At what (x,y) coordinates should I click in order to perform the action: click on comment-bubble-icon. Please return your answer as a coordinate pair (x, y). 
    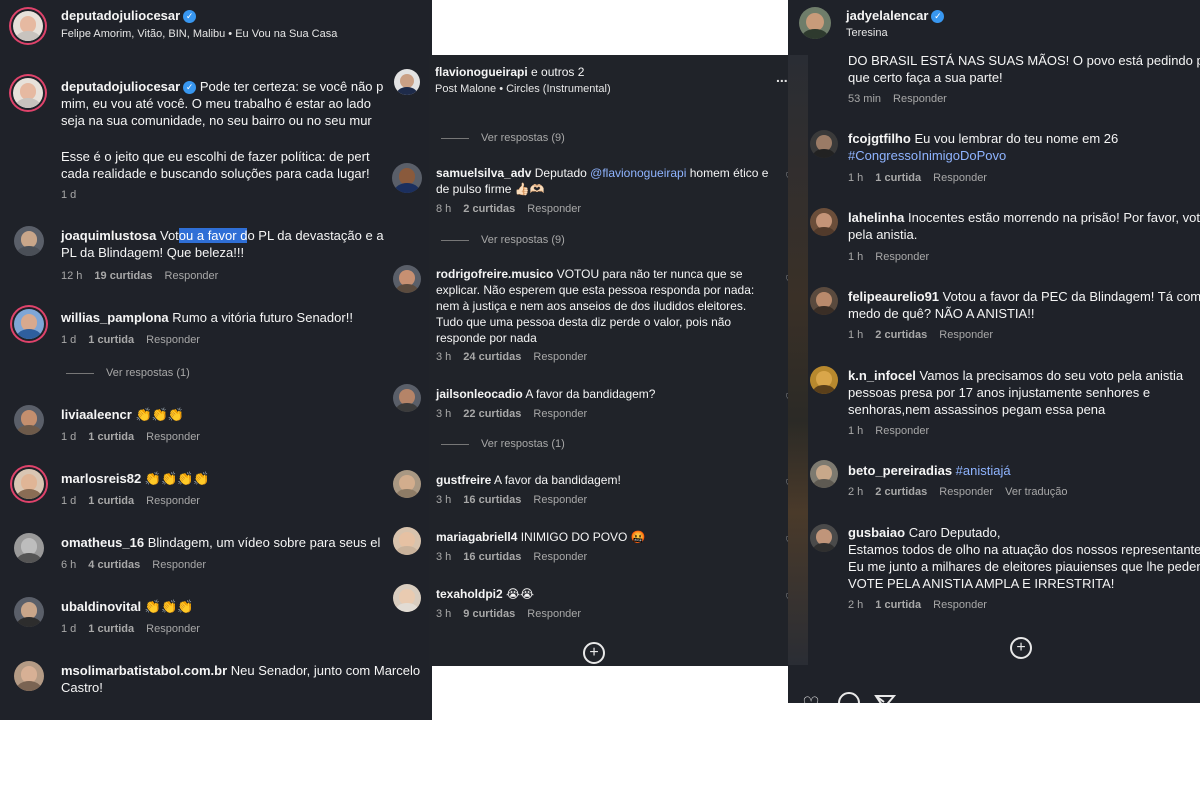
    Looking at the image, I should click on (849, 697).